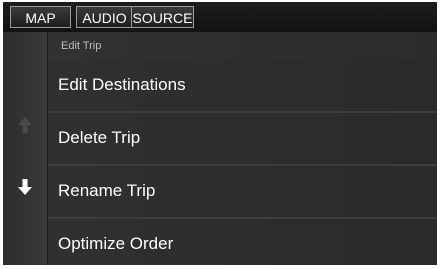  Describe the element at coordinates (81, 46) in the screenshot. I see `page-title: Edit Trip` at that location.